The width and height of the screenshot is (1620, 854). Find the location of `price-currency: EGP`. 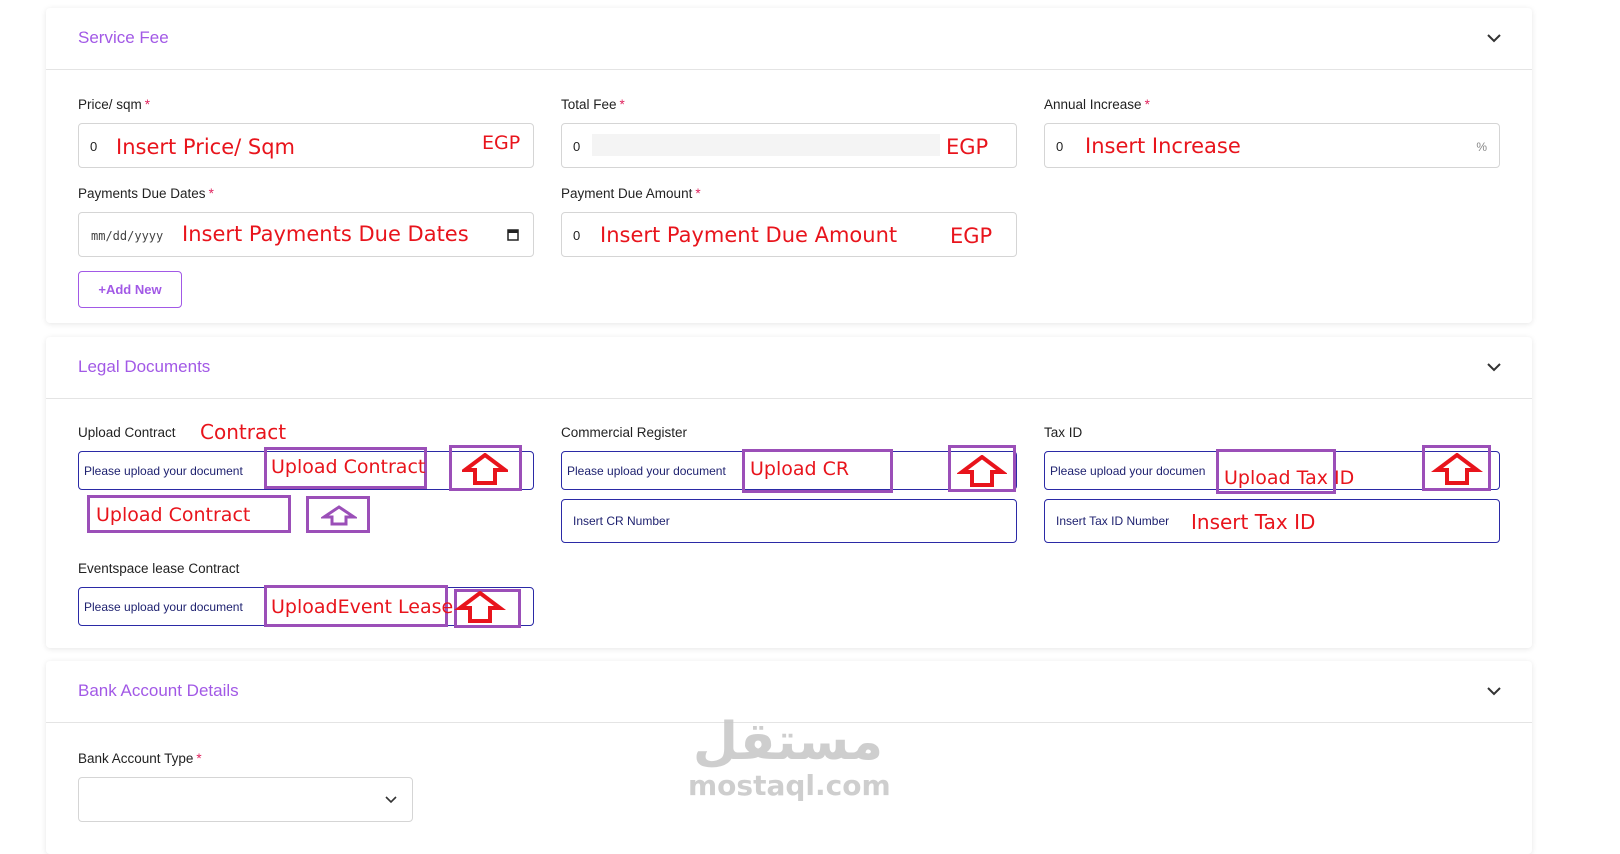

price-currency: EGP is located at coordinates (501, 143).